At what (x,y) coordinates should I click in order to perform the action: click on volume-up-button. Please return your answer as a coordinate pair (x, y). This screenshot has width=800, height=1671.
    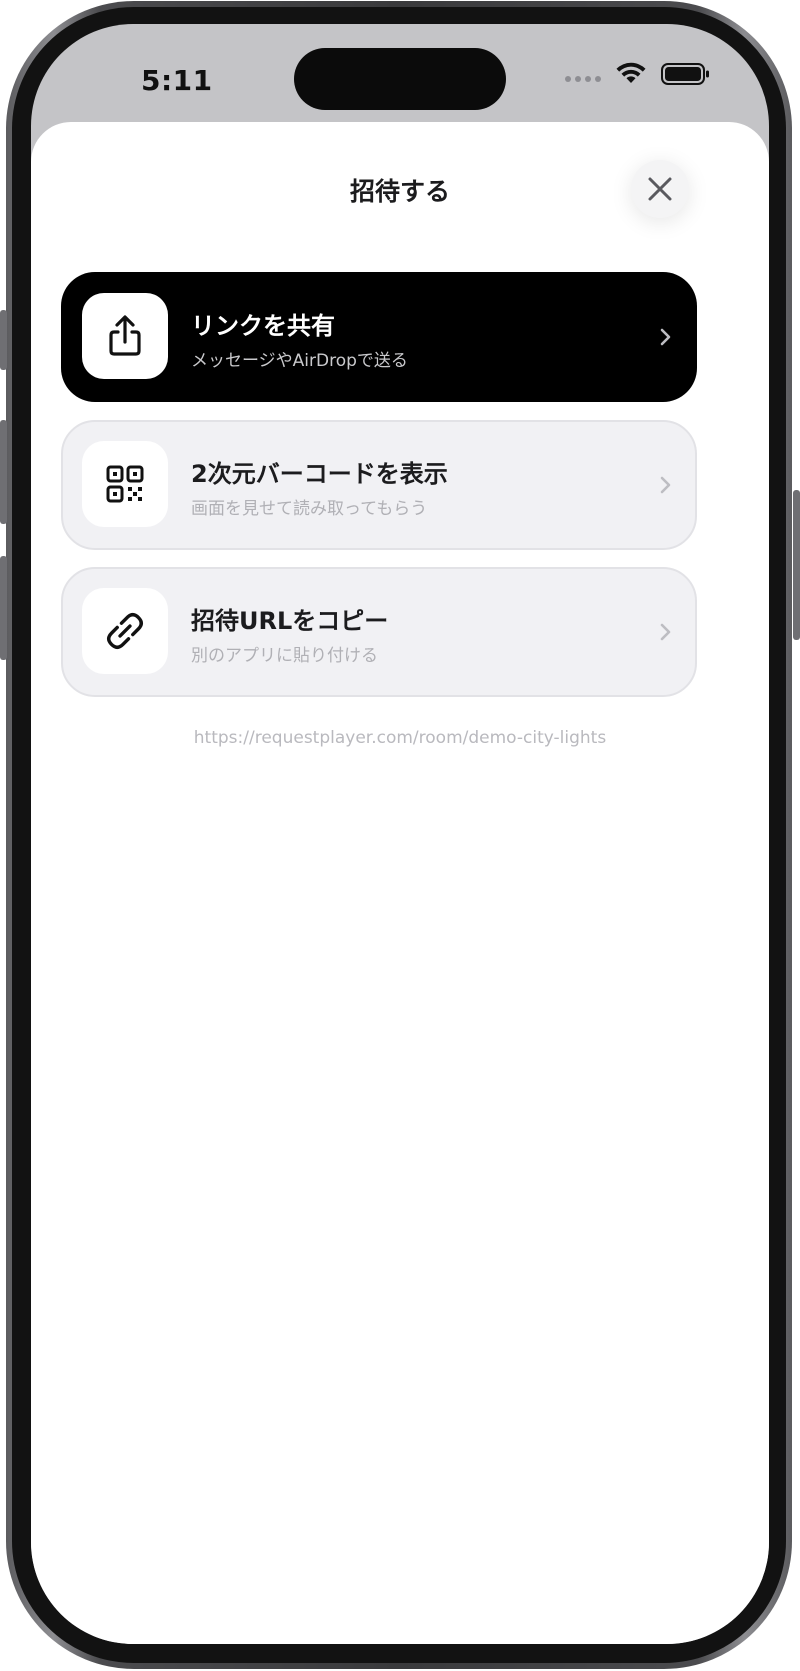
    Looking at the image, I should click on (3, 472).